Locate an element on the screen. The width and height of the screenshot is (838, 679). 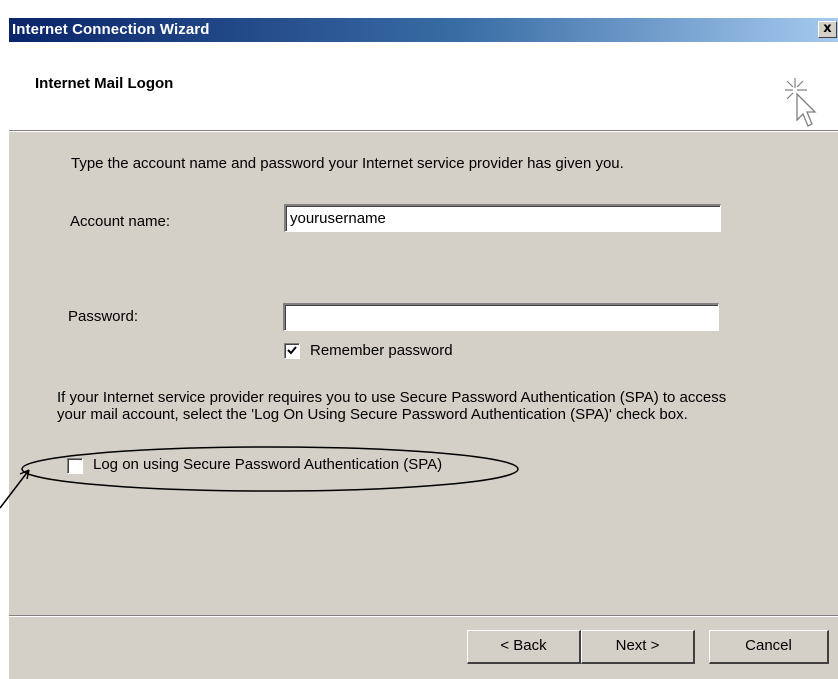
wizard-header: Internet Mail Logon is located at coordinates (423, 86).